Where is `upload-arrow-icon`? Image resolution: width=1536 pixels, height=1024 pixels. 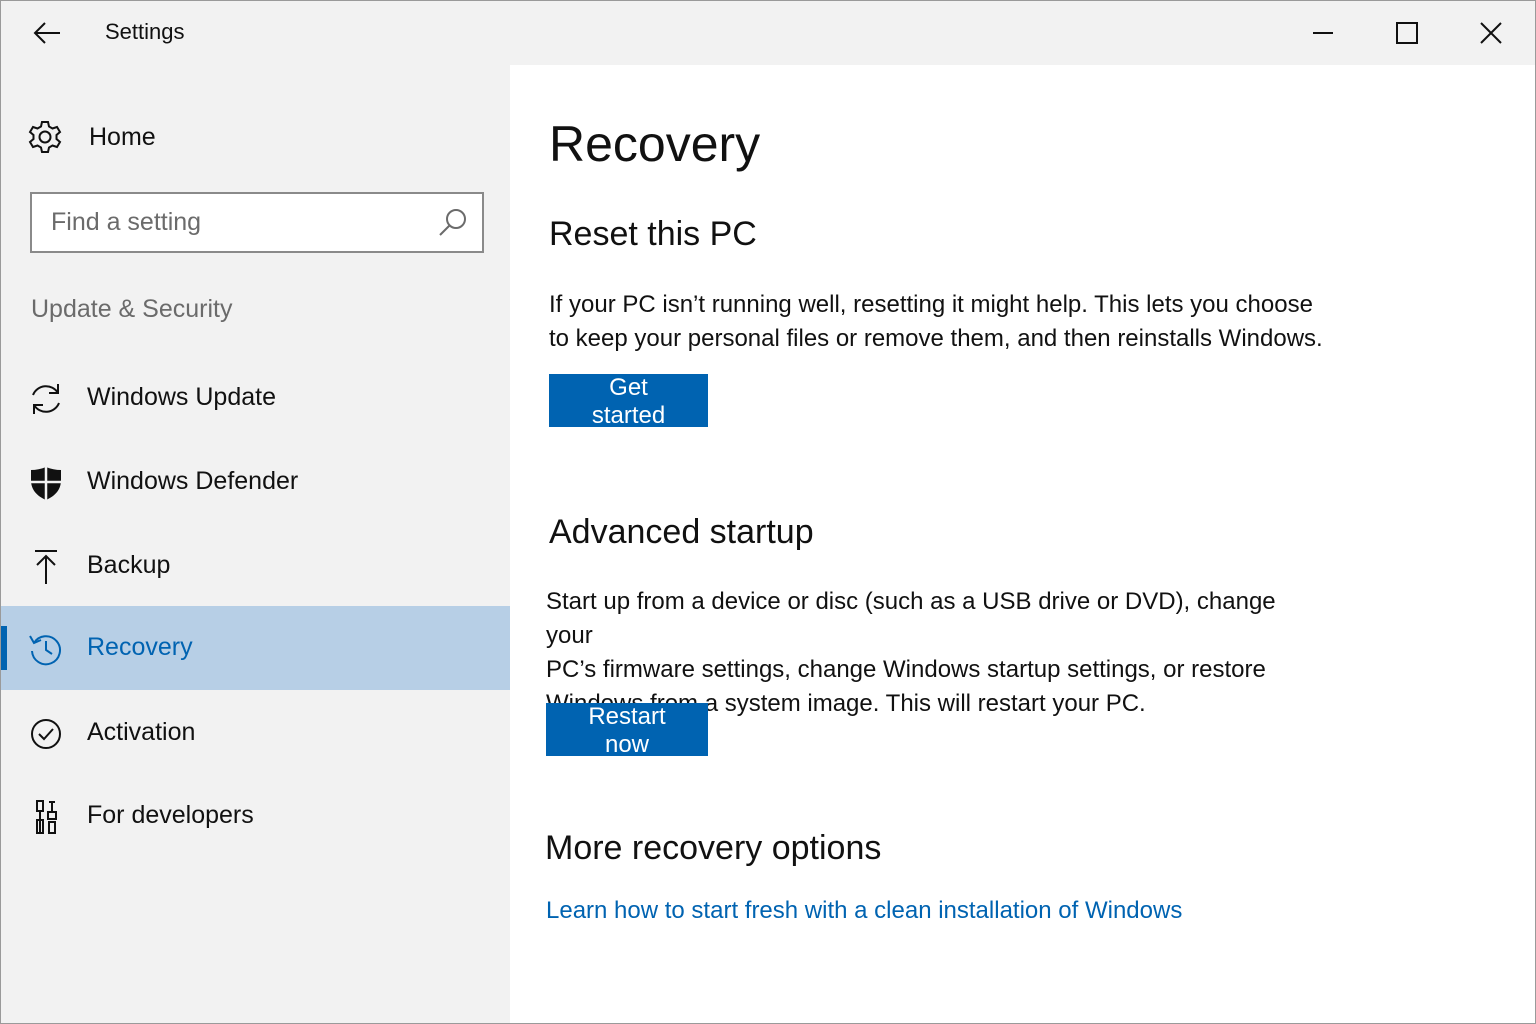 upload-arrow-icon is located at coordinates (46, 567).